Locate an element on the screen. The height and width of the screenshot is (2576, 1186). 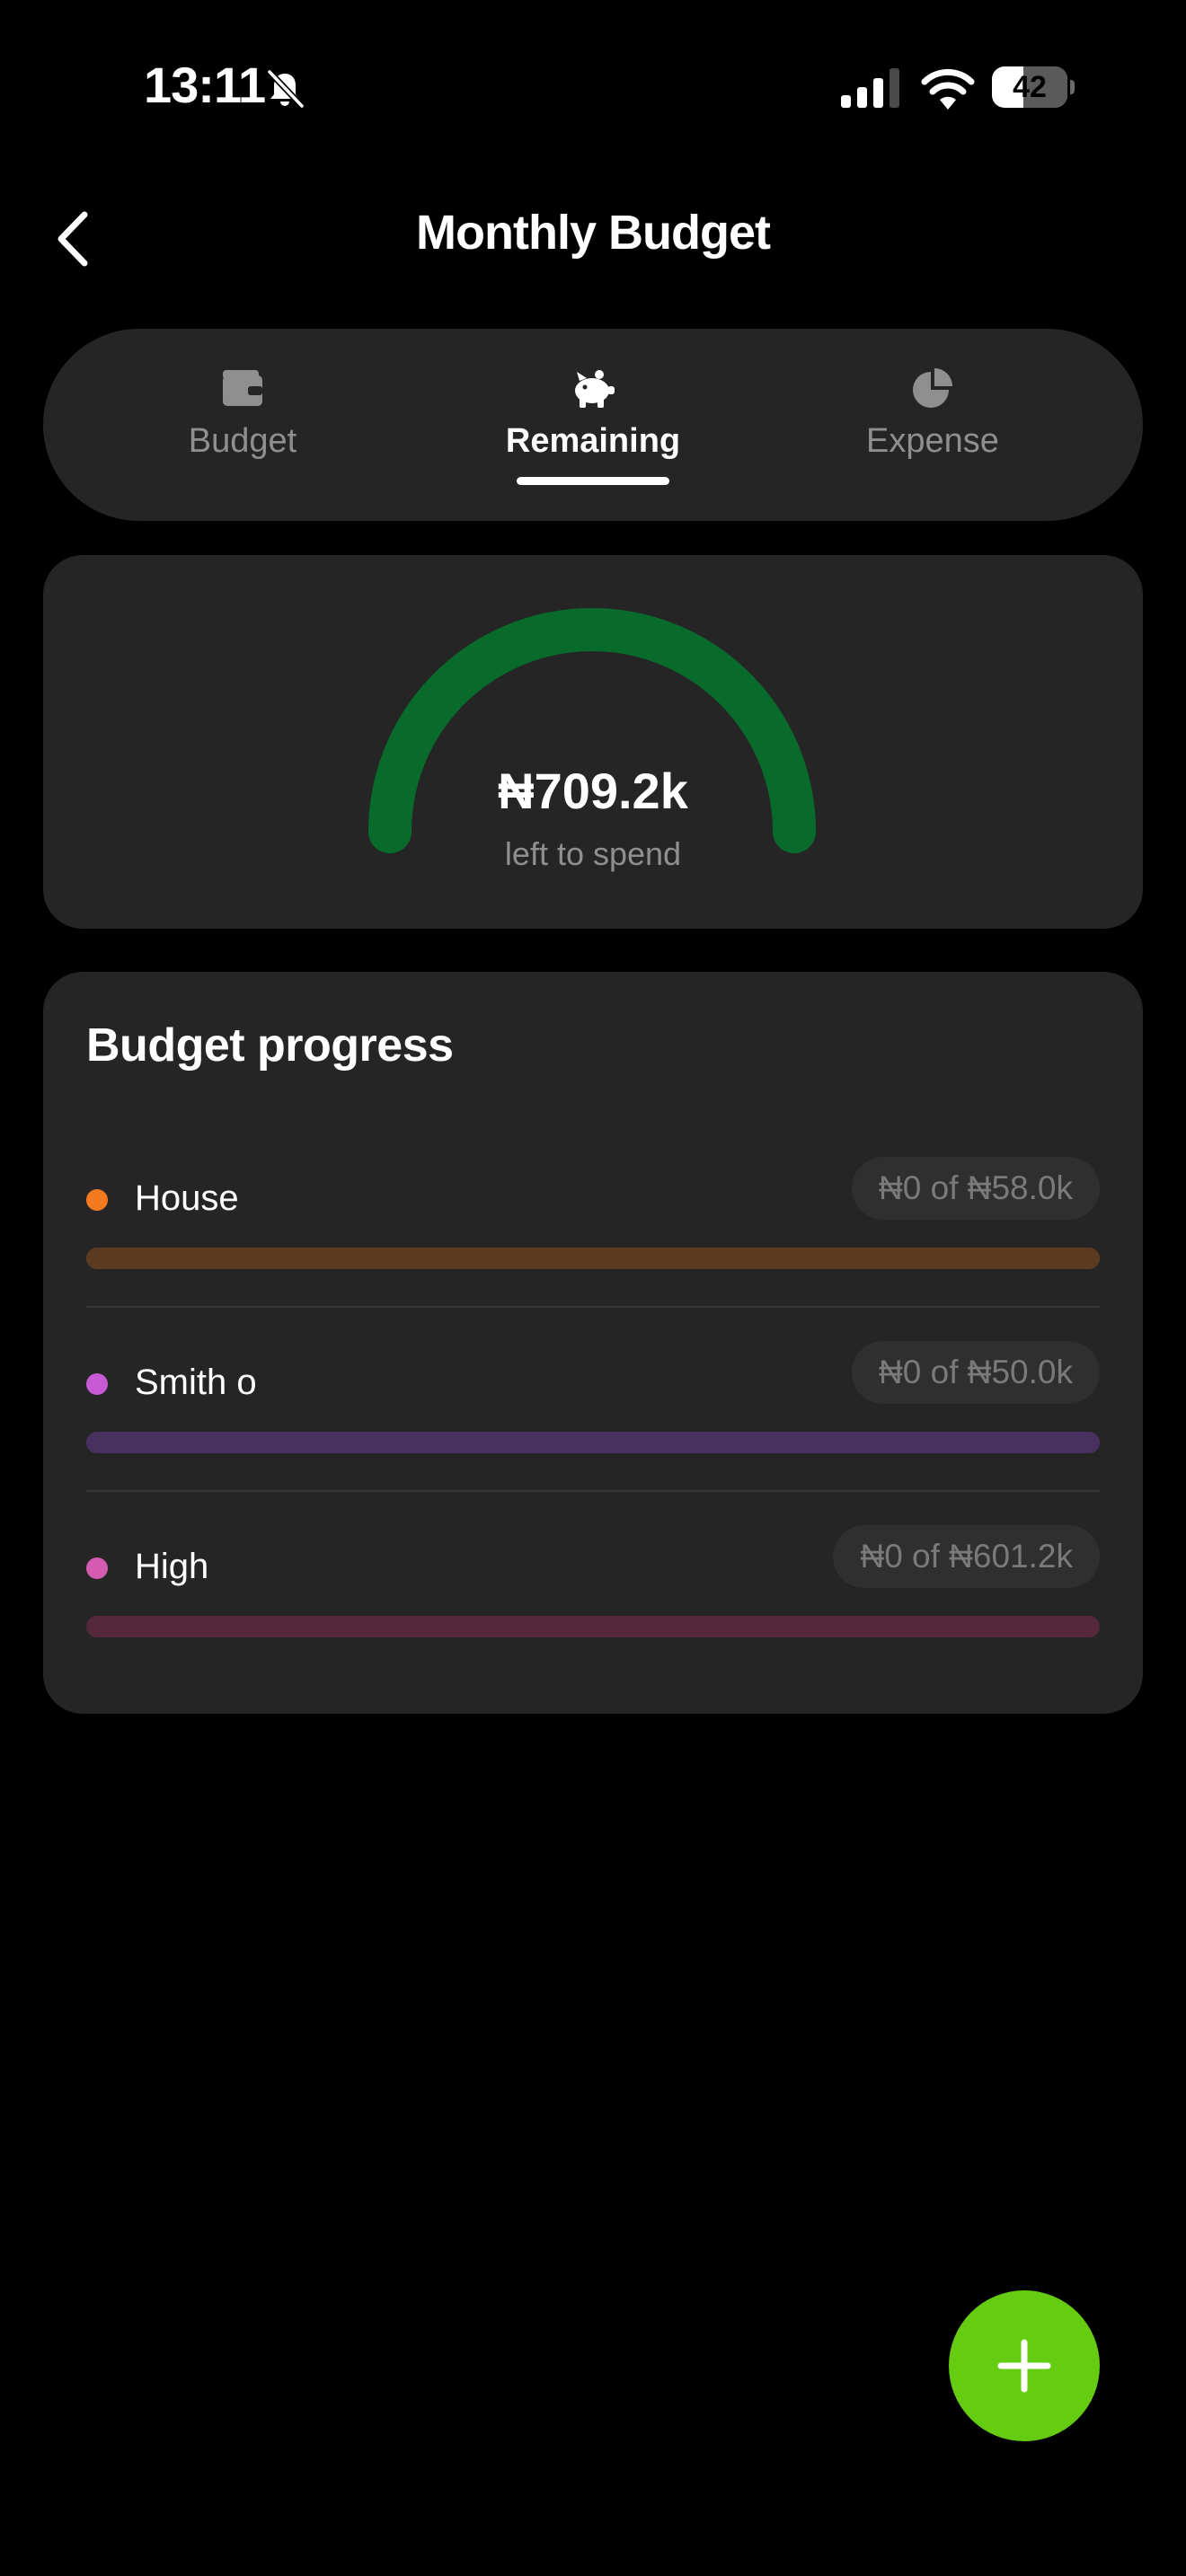
remaining-amount: ₦709.2k is located at coordinates (593, 791).